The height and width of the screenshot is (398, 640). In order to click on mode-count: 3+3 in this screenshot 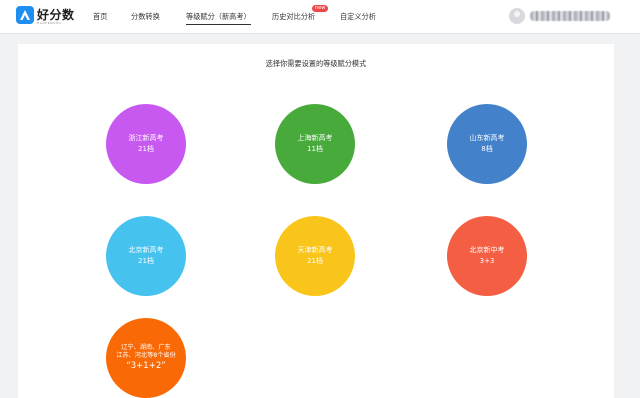, I will do `click(487, 261)`.